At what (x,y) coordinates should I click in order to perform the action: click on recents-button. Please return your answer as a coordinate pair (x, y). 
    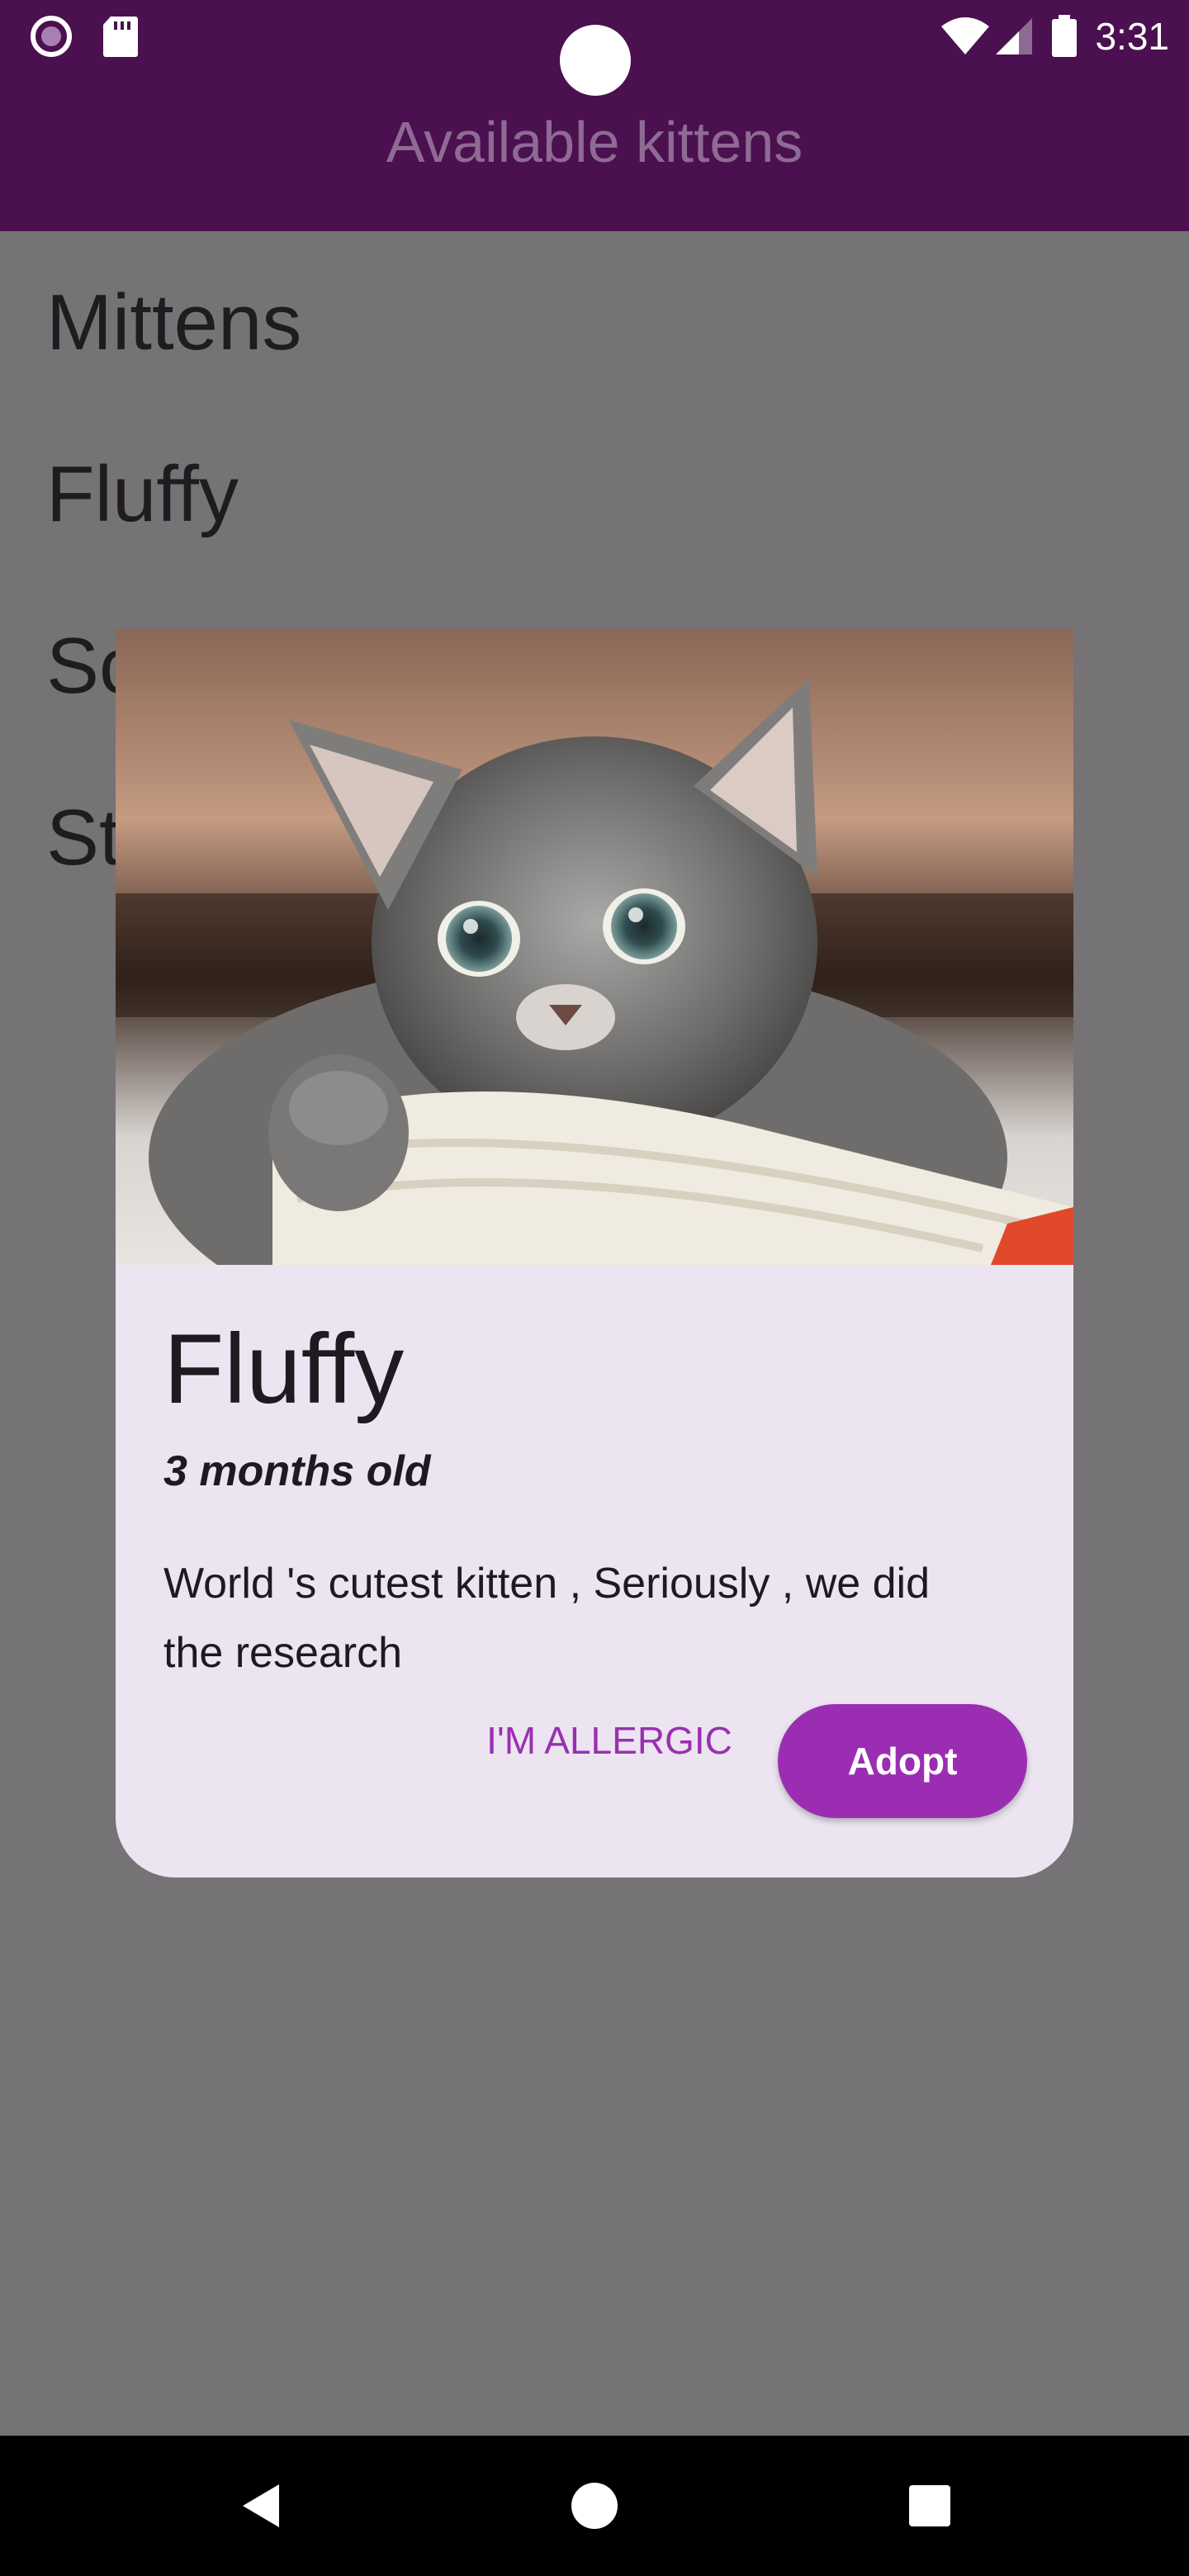
    Looking at the image, I should click on (929, 2506).